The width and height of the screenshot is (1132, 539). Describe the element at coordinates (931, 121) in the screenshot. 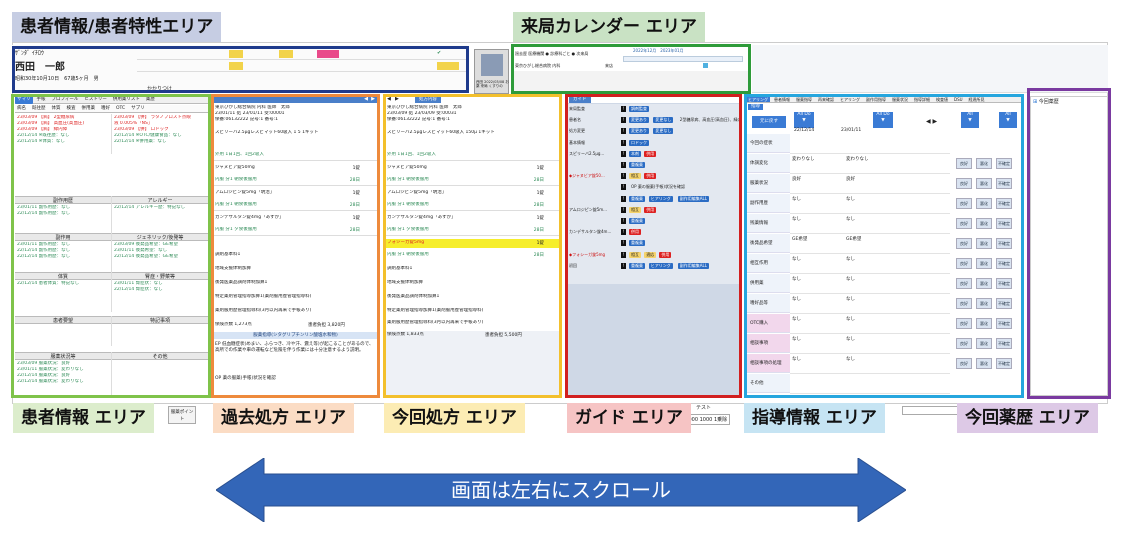

I see `nav-arrows: ◀ ▶` at that location.